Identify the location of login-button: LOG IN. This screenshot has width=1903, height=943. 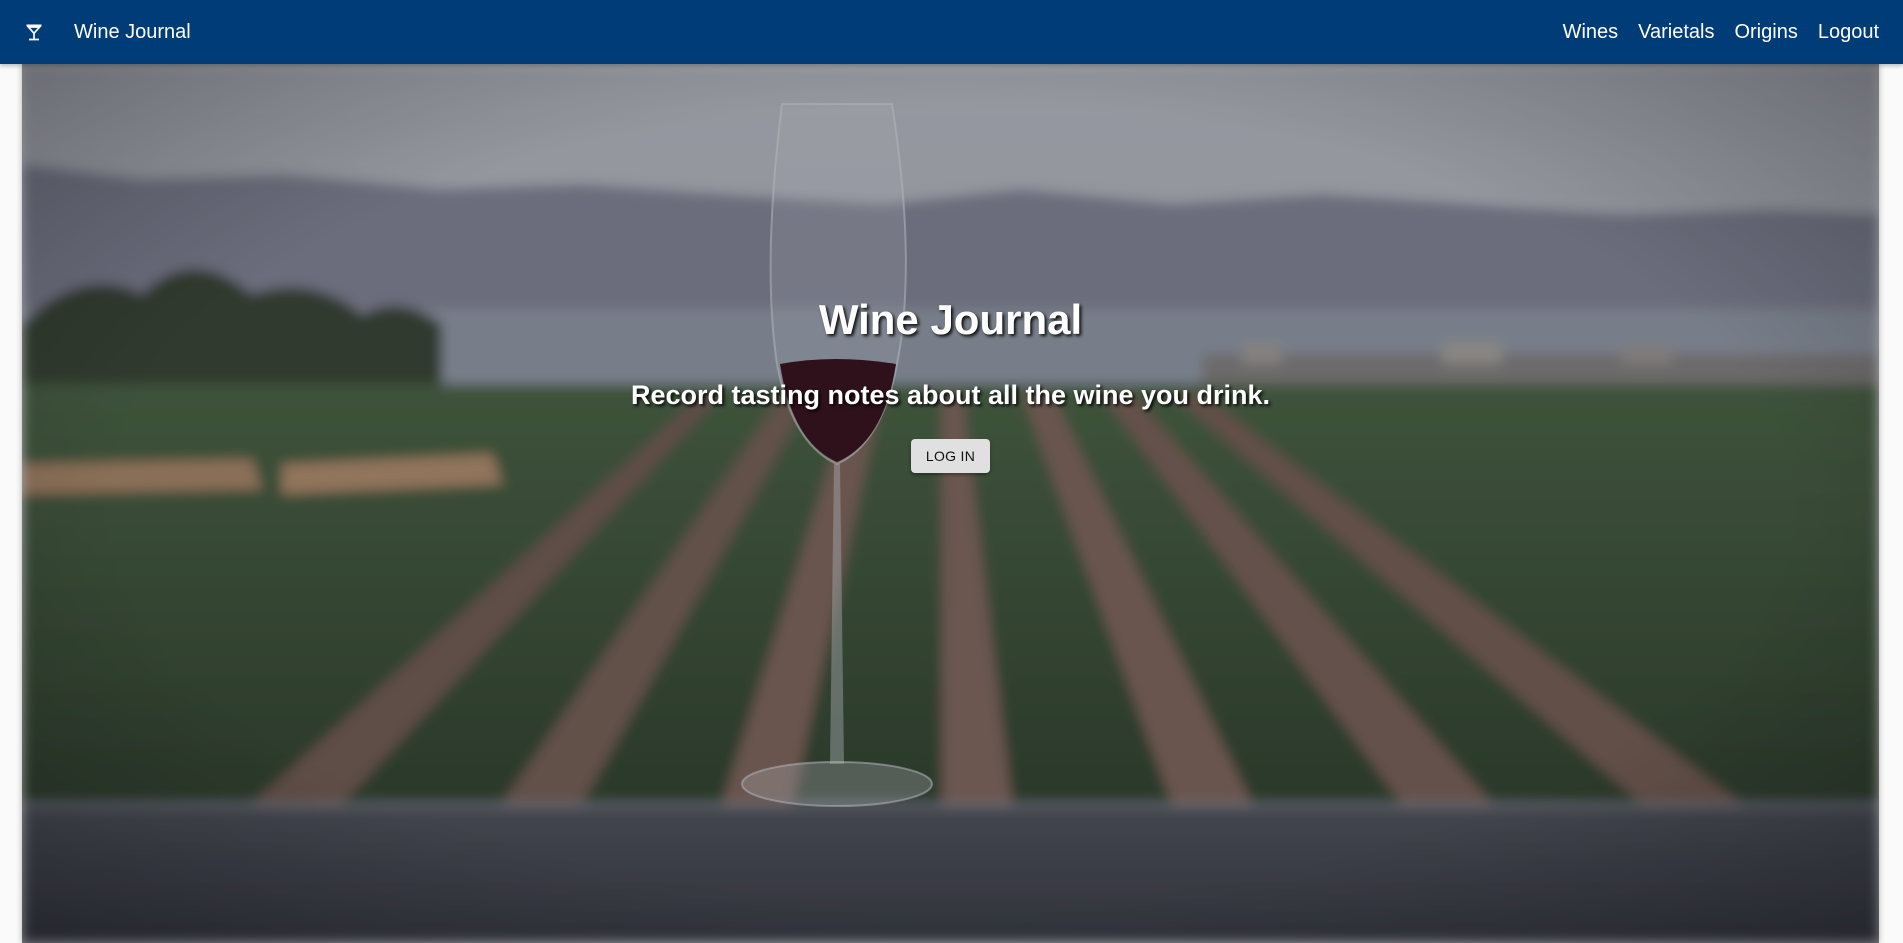
(950, 456).